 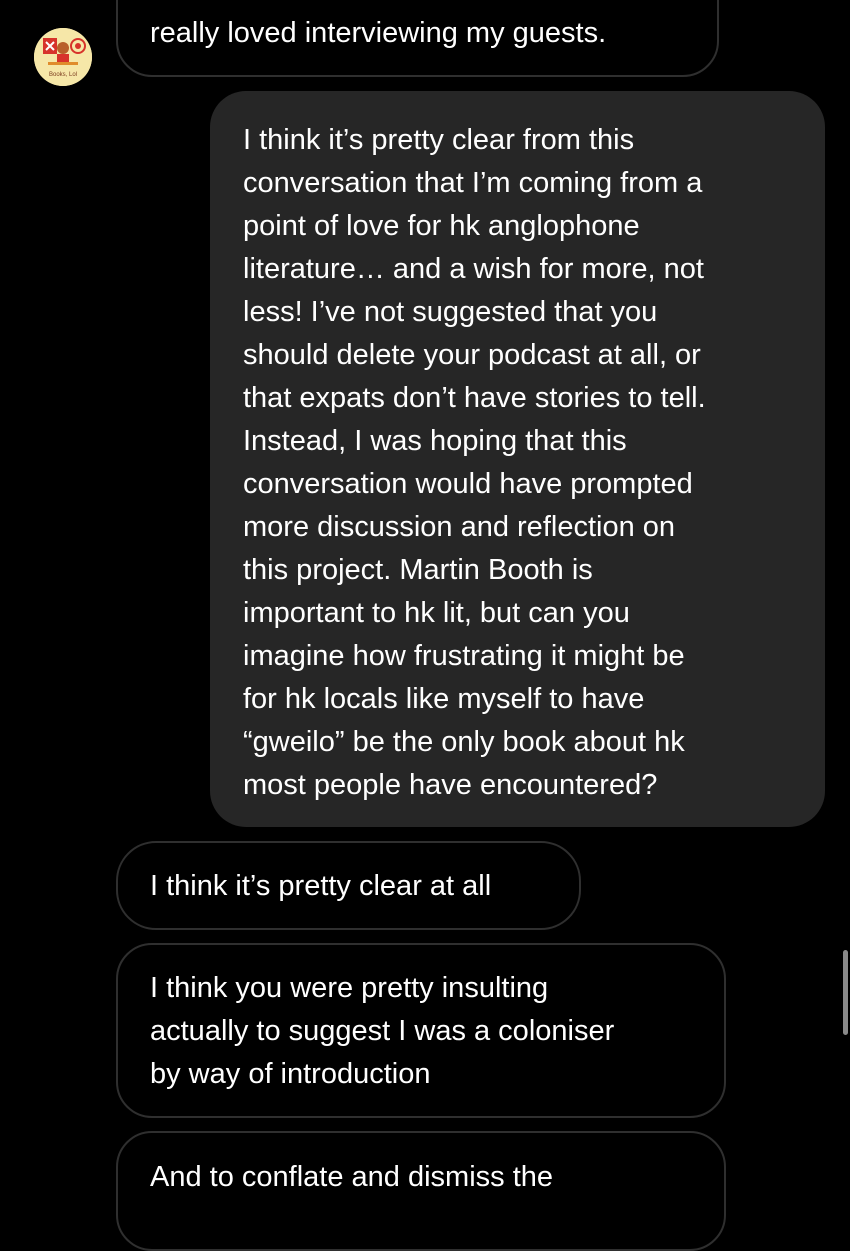 I want to click on books-lol-podcast-logo-icon: Books, Lol, so click(x=63, y=57).